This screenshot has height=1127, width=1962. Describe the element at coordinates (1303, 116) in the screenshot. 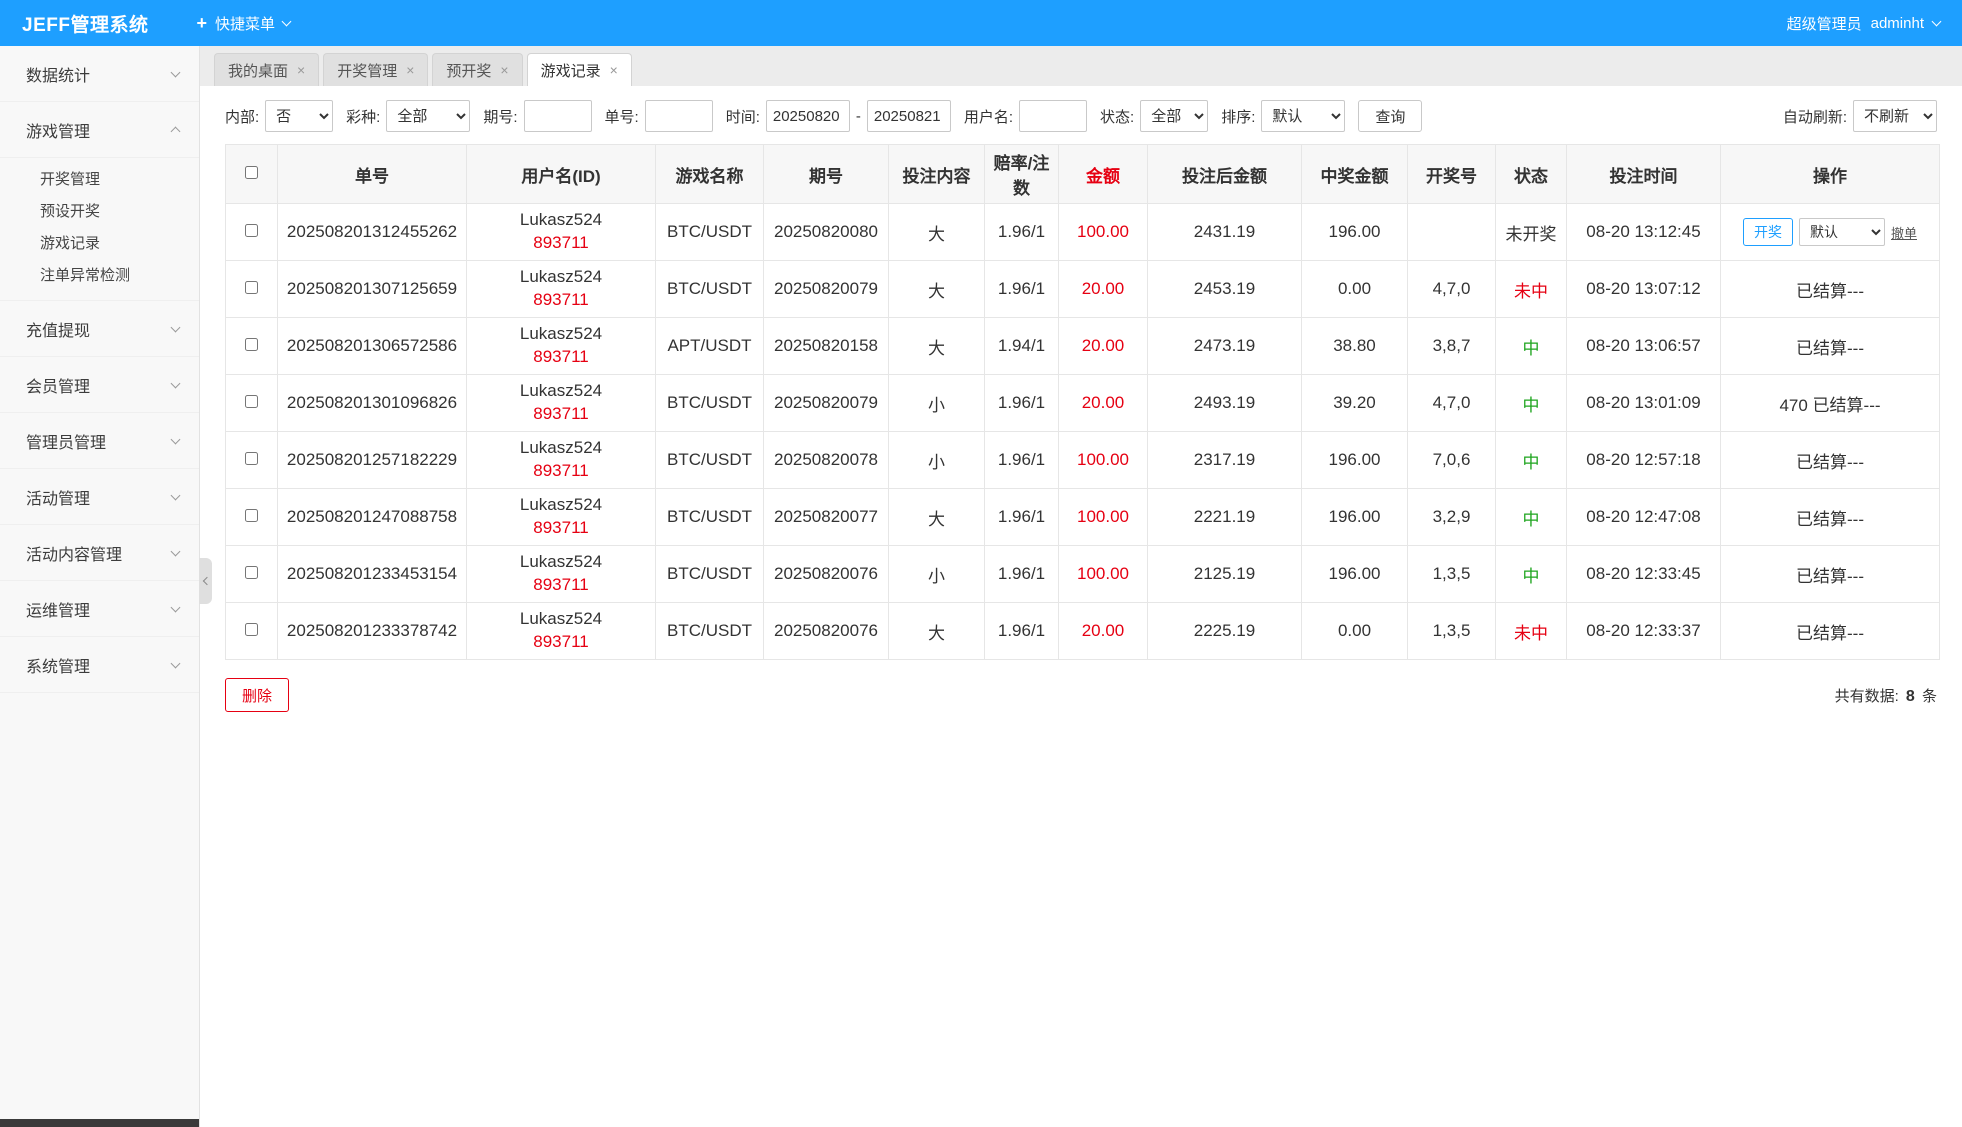

I see `sort-select: 默认` at that location.